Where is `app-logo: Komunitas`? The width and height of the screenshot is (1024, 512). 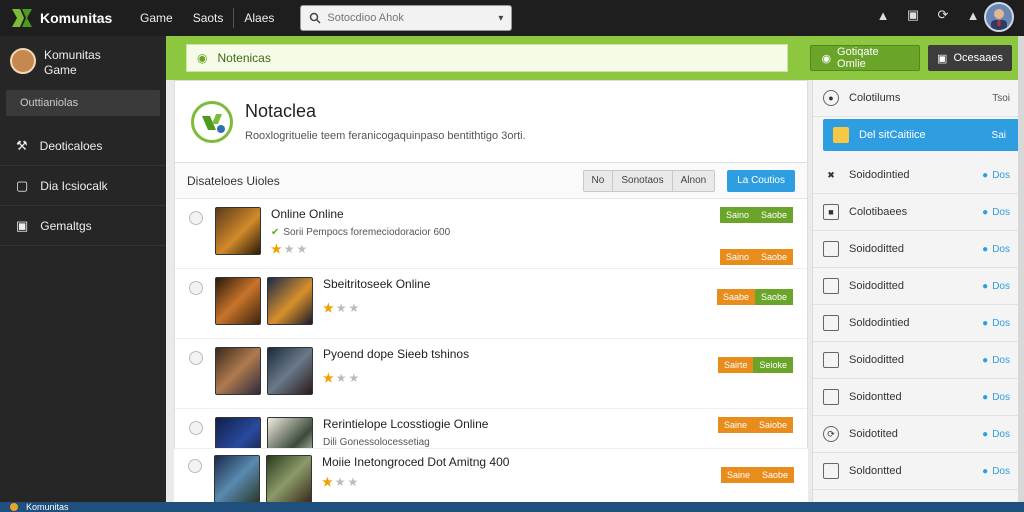 app-logo: Komunitas is located at coordinates (65, 18).